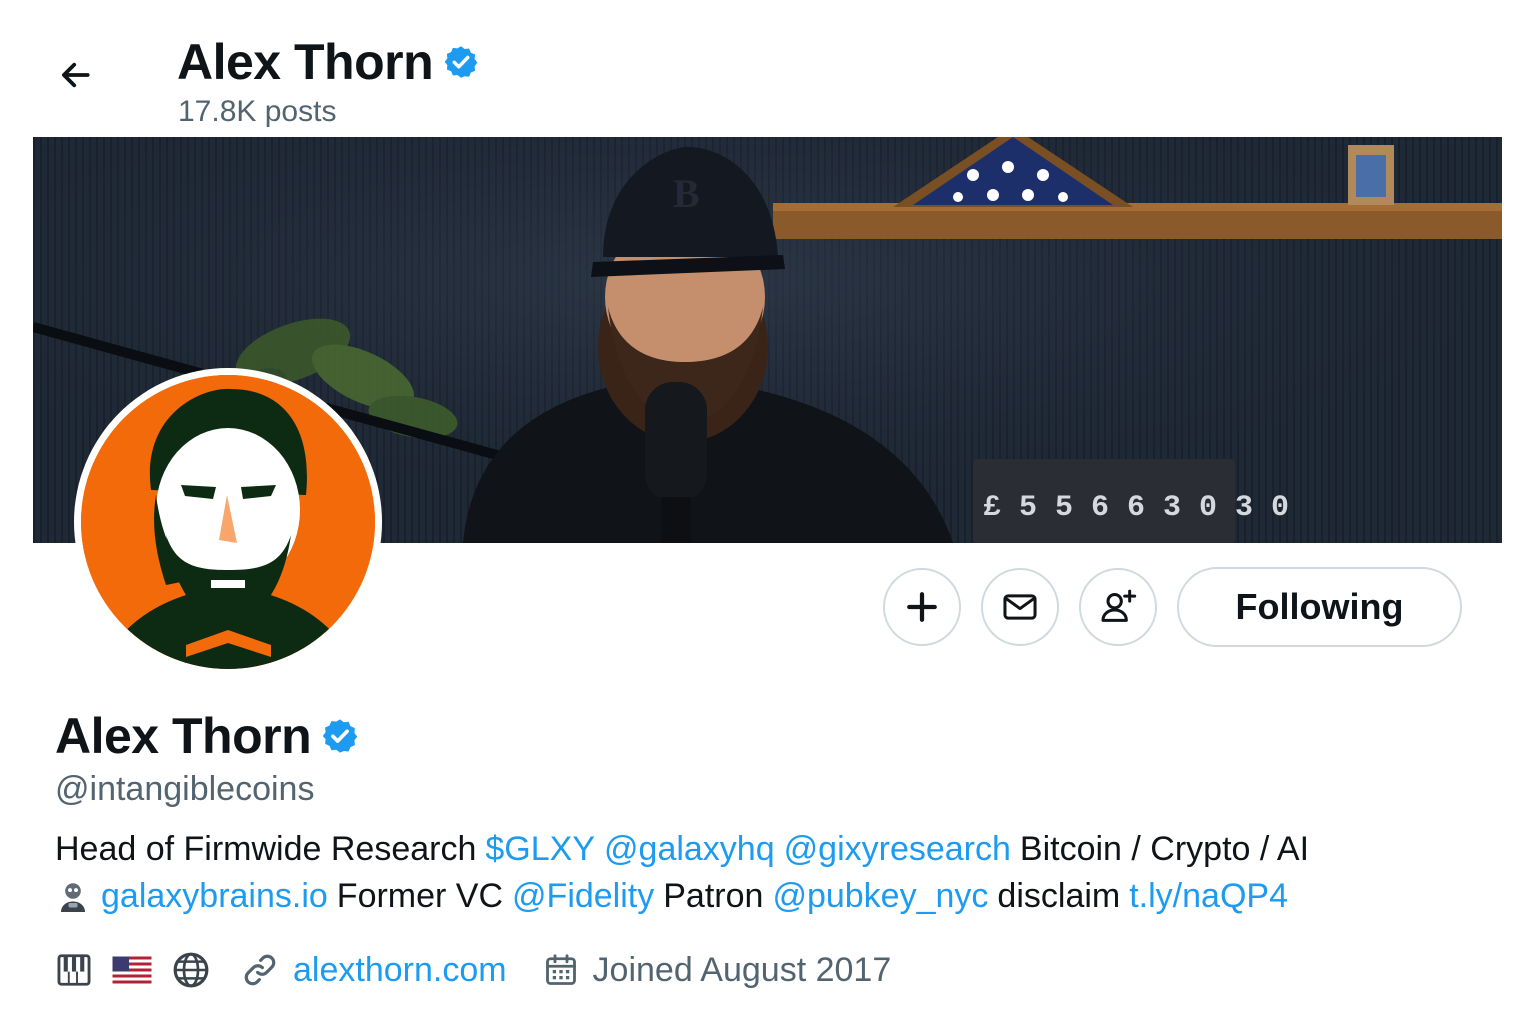  Describe the element at coordinates (880, 896) in the screenshot. I see `bio-mention-link: @pubkey_nyc` at that location.